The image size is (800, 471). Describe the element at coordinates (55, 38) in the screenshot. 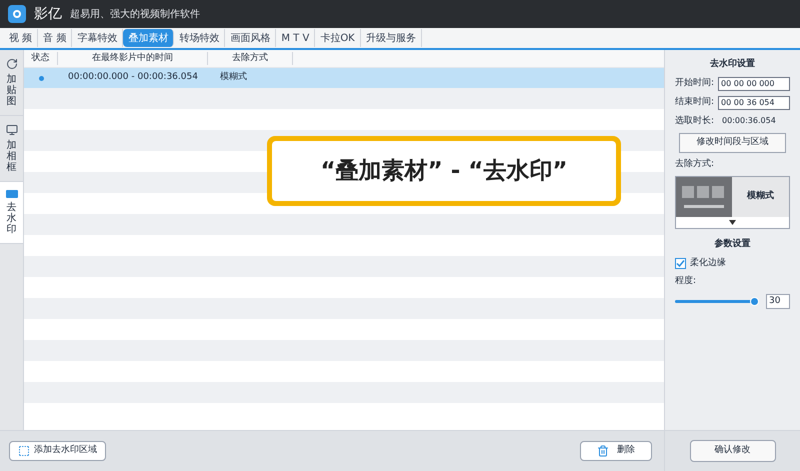

I see `tab: 音 频` at that location.